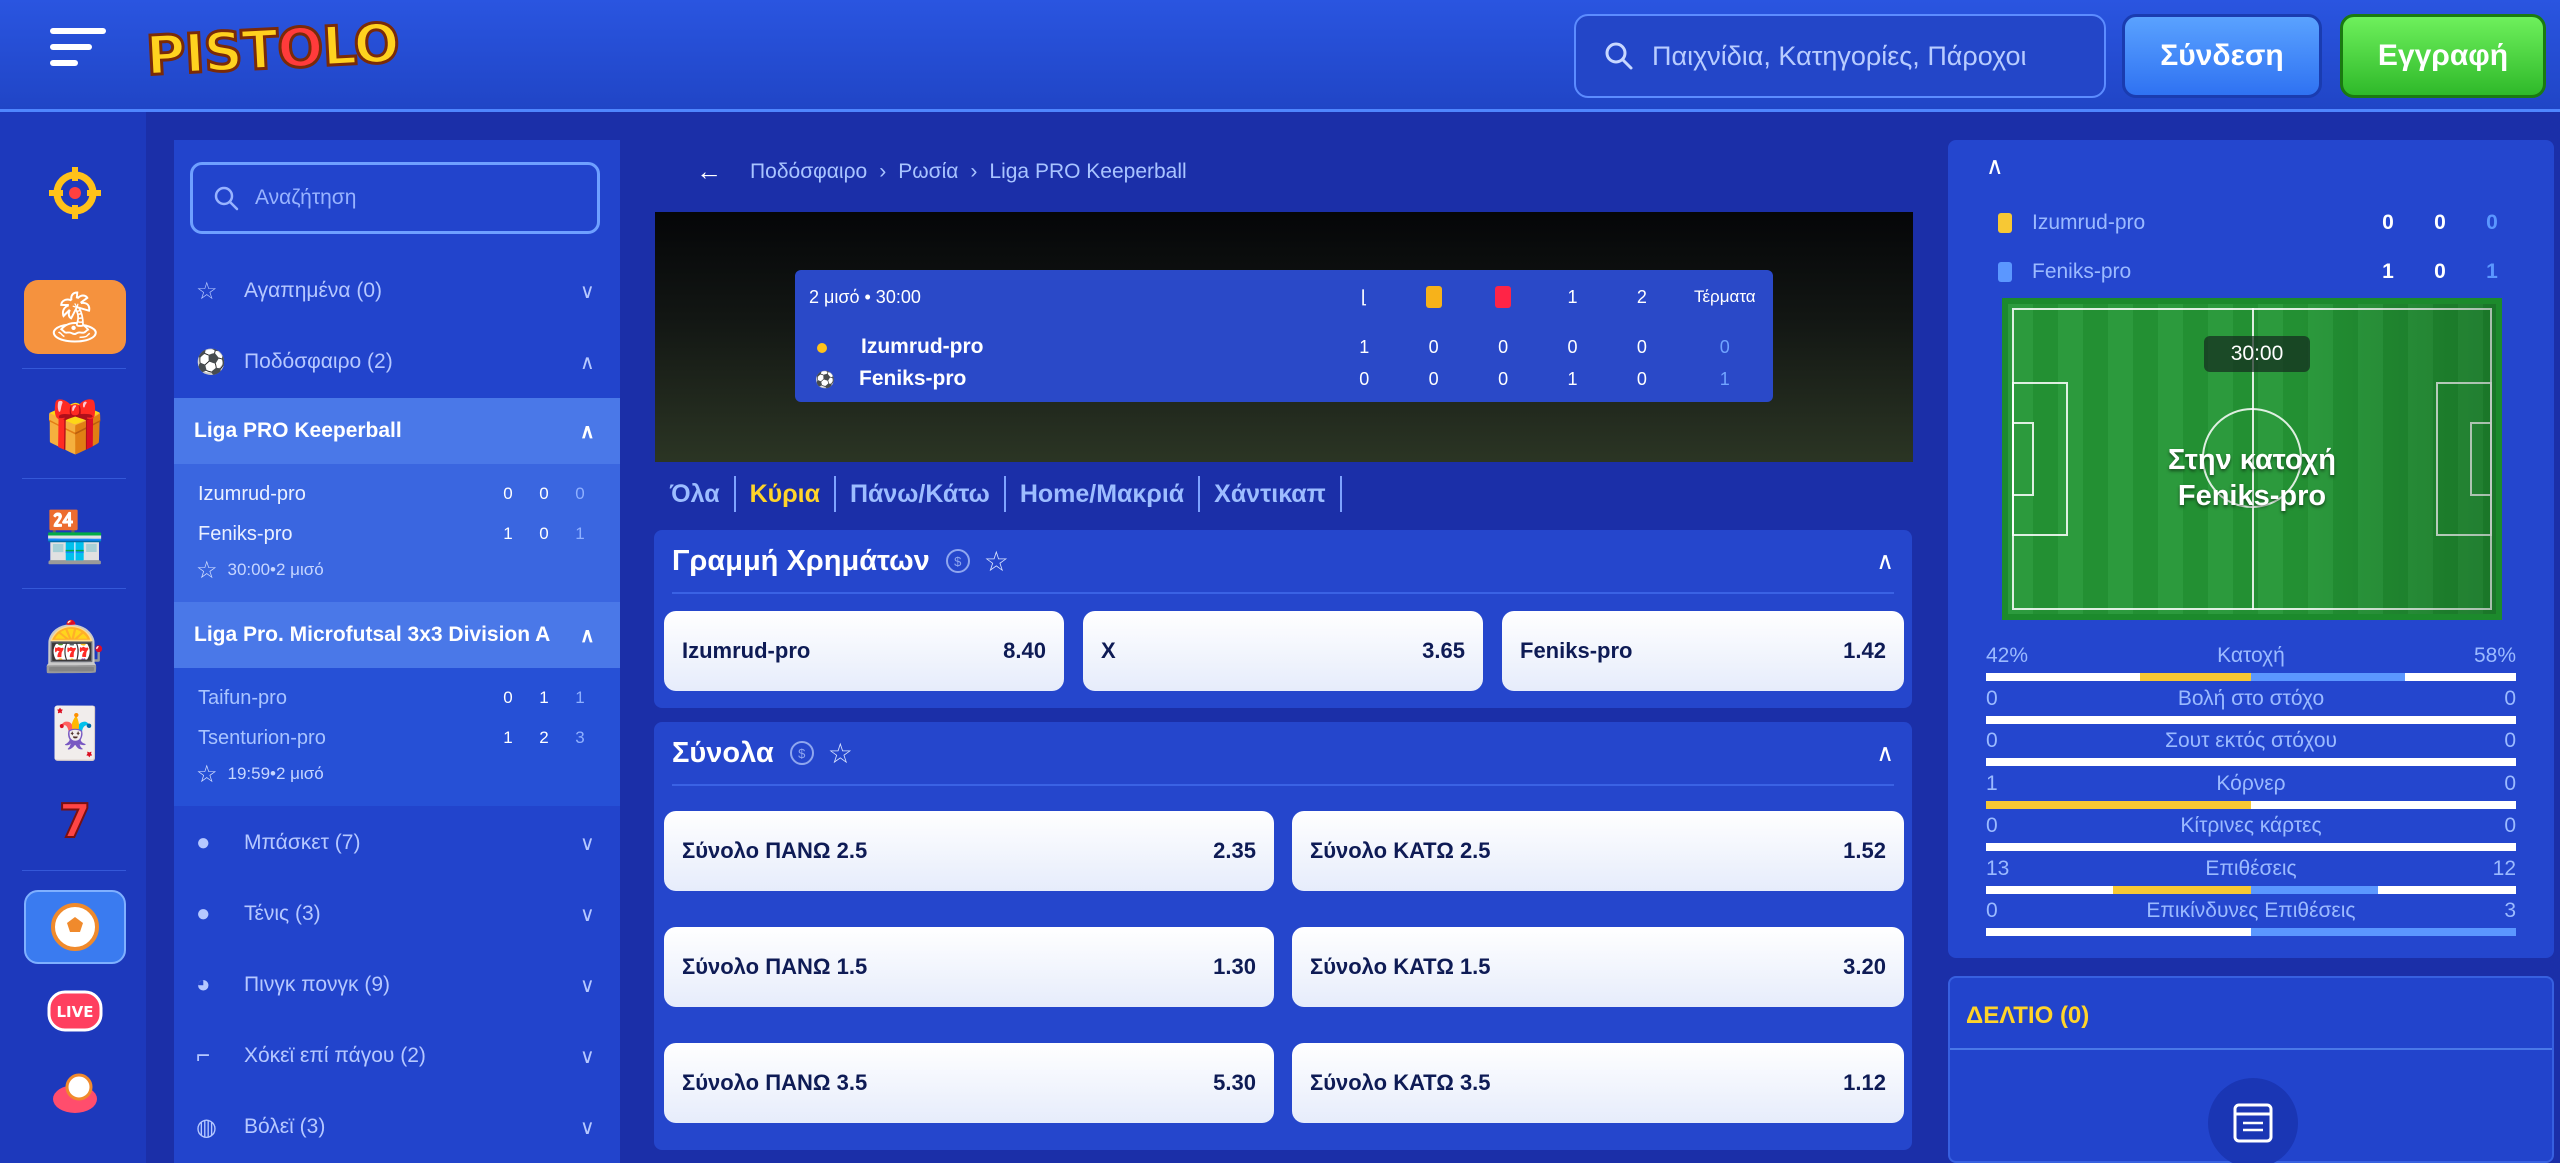  What do you see at coordinates (2251, 698) in the screenshot?
I see `stat-label: Βολή στο στόχο` at bounding box center [2251, 698].